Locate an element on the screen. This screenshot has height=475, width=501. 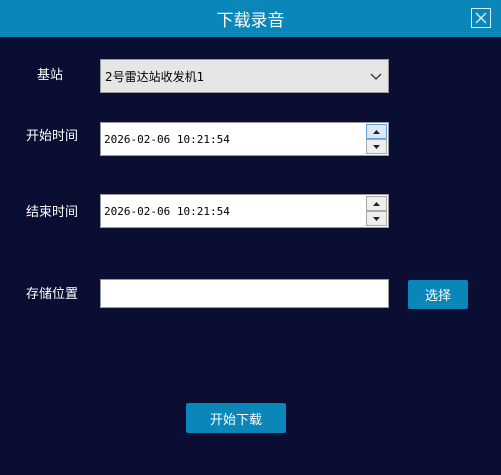
end-time-spinner is located at coordinates (376, 211).